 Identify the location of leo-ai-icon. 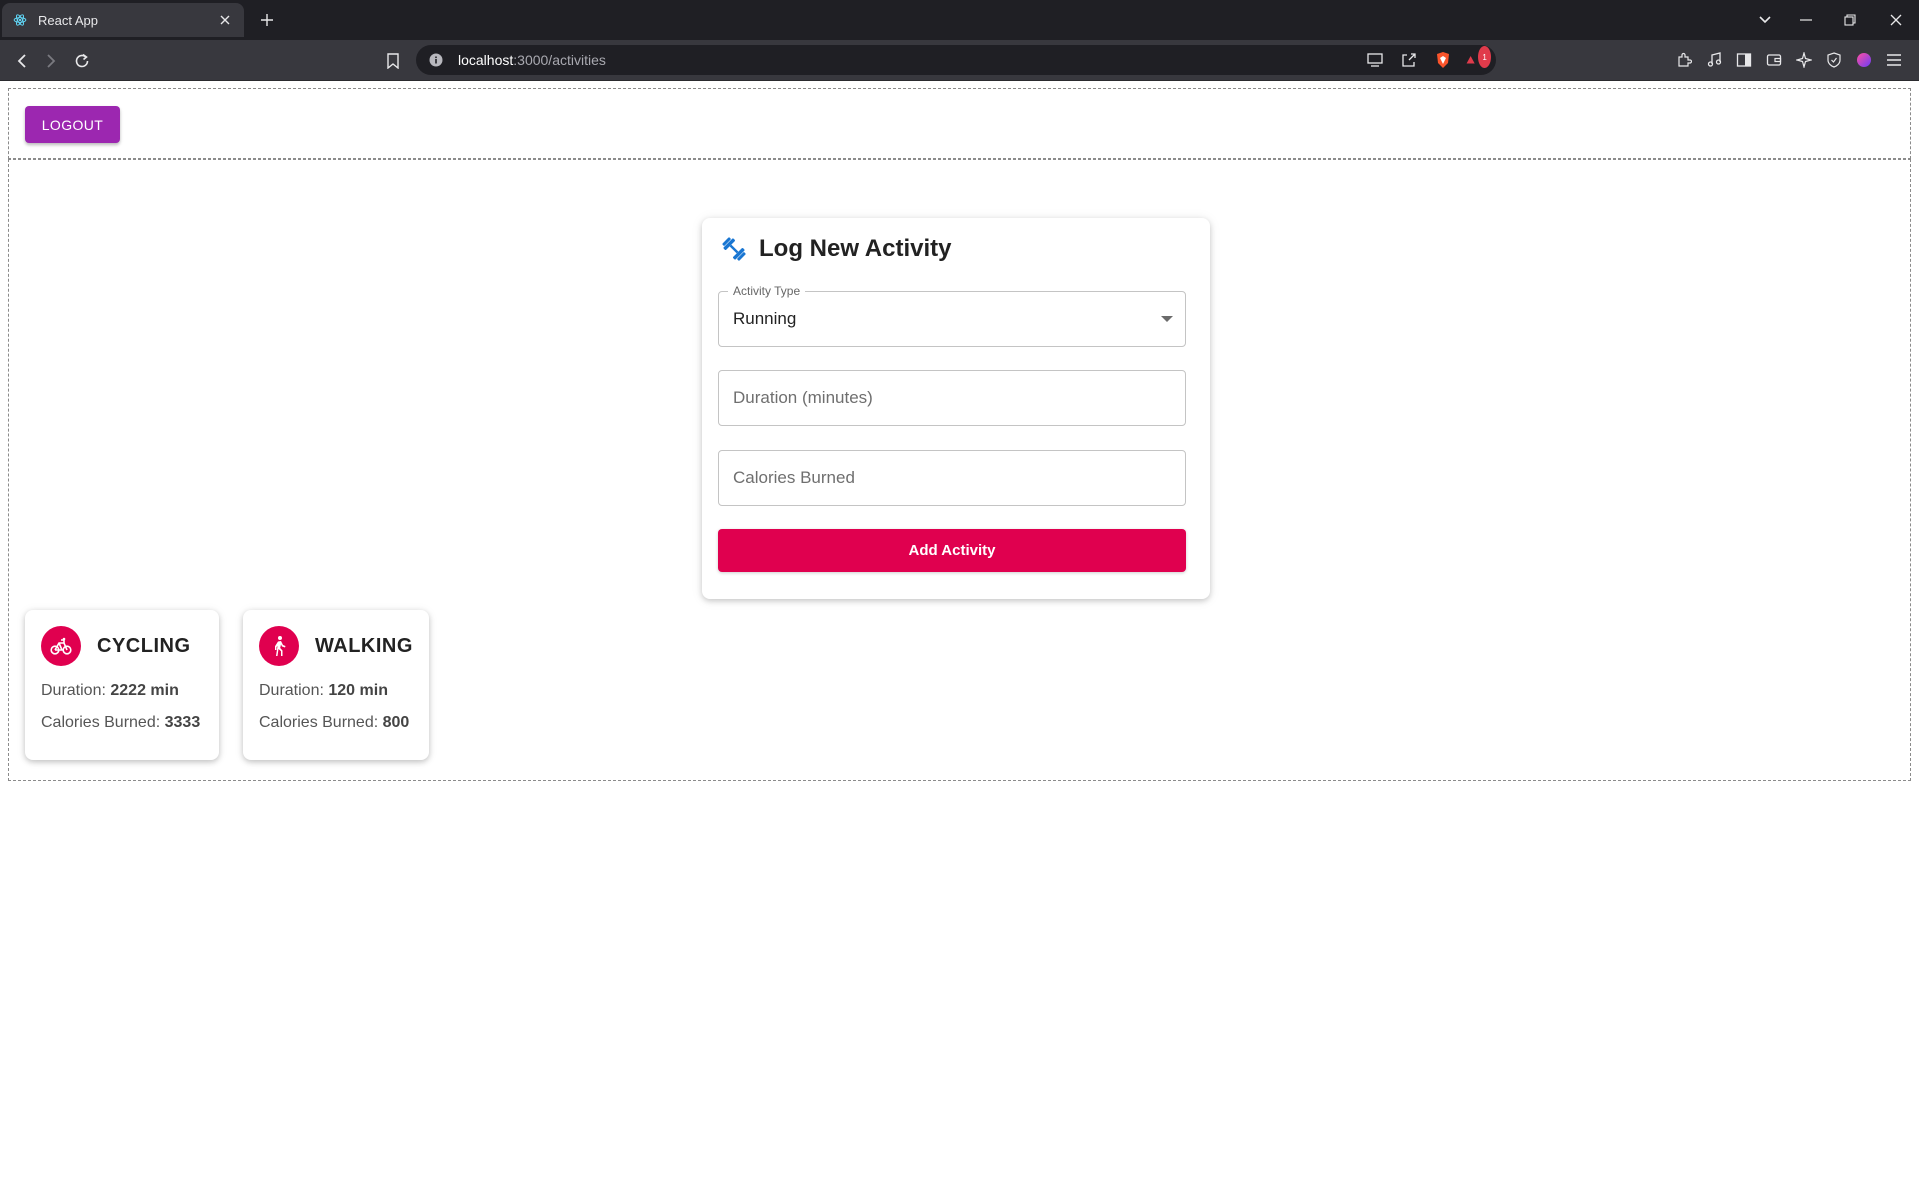
(1804, 60).